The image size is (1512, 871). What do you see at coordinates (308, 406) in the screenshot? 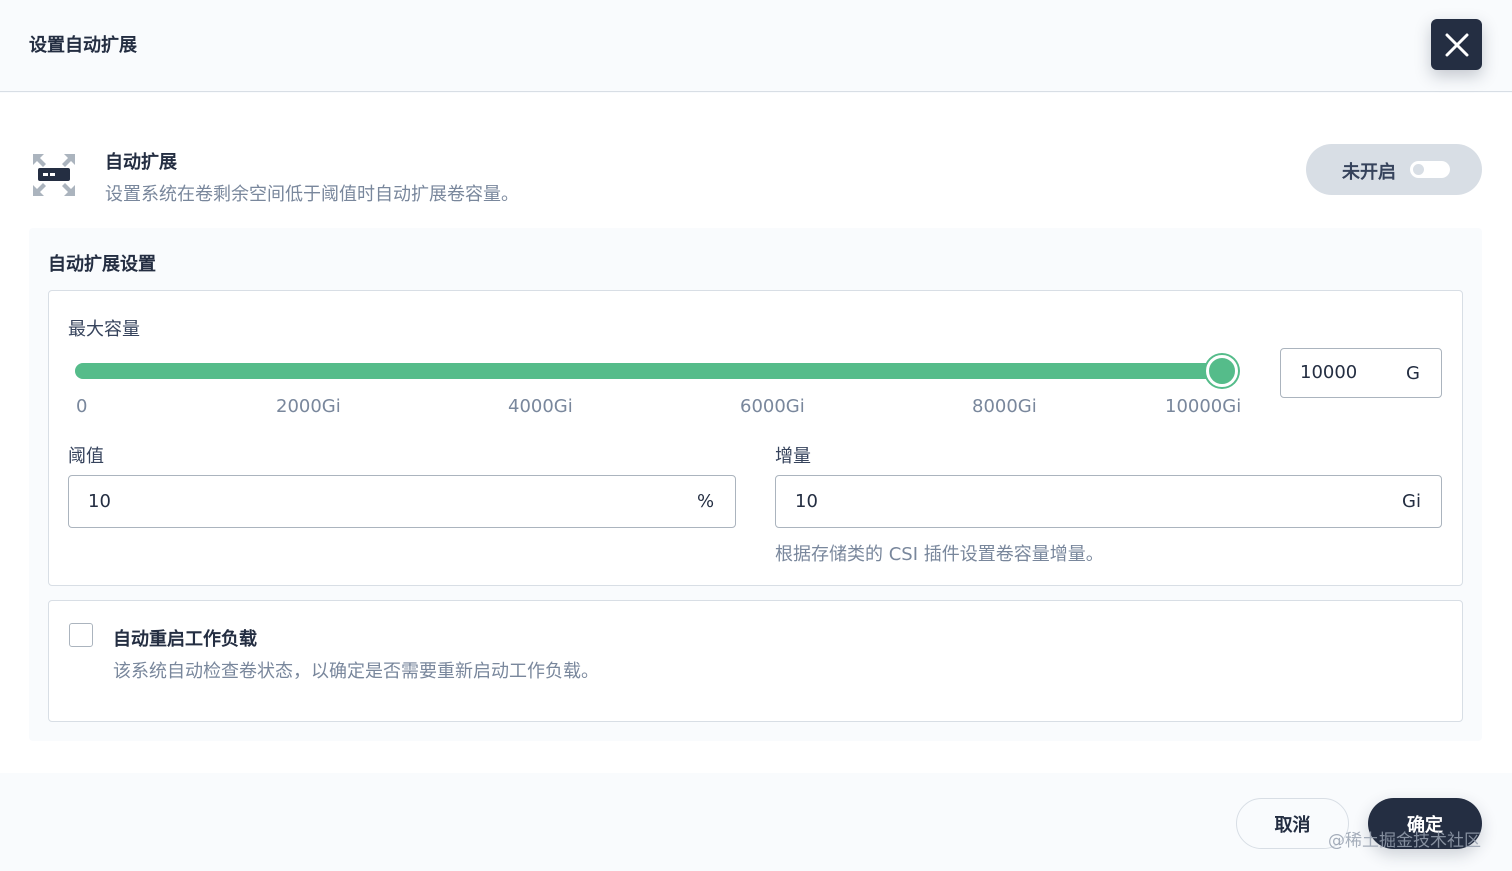
I see `slider-tick: 2000Gi` at bounding box center [308, 406].